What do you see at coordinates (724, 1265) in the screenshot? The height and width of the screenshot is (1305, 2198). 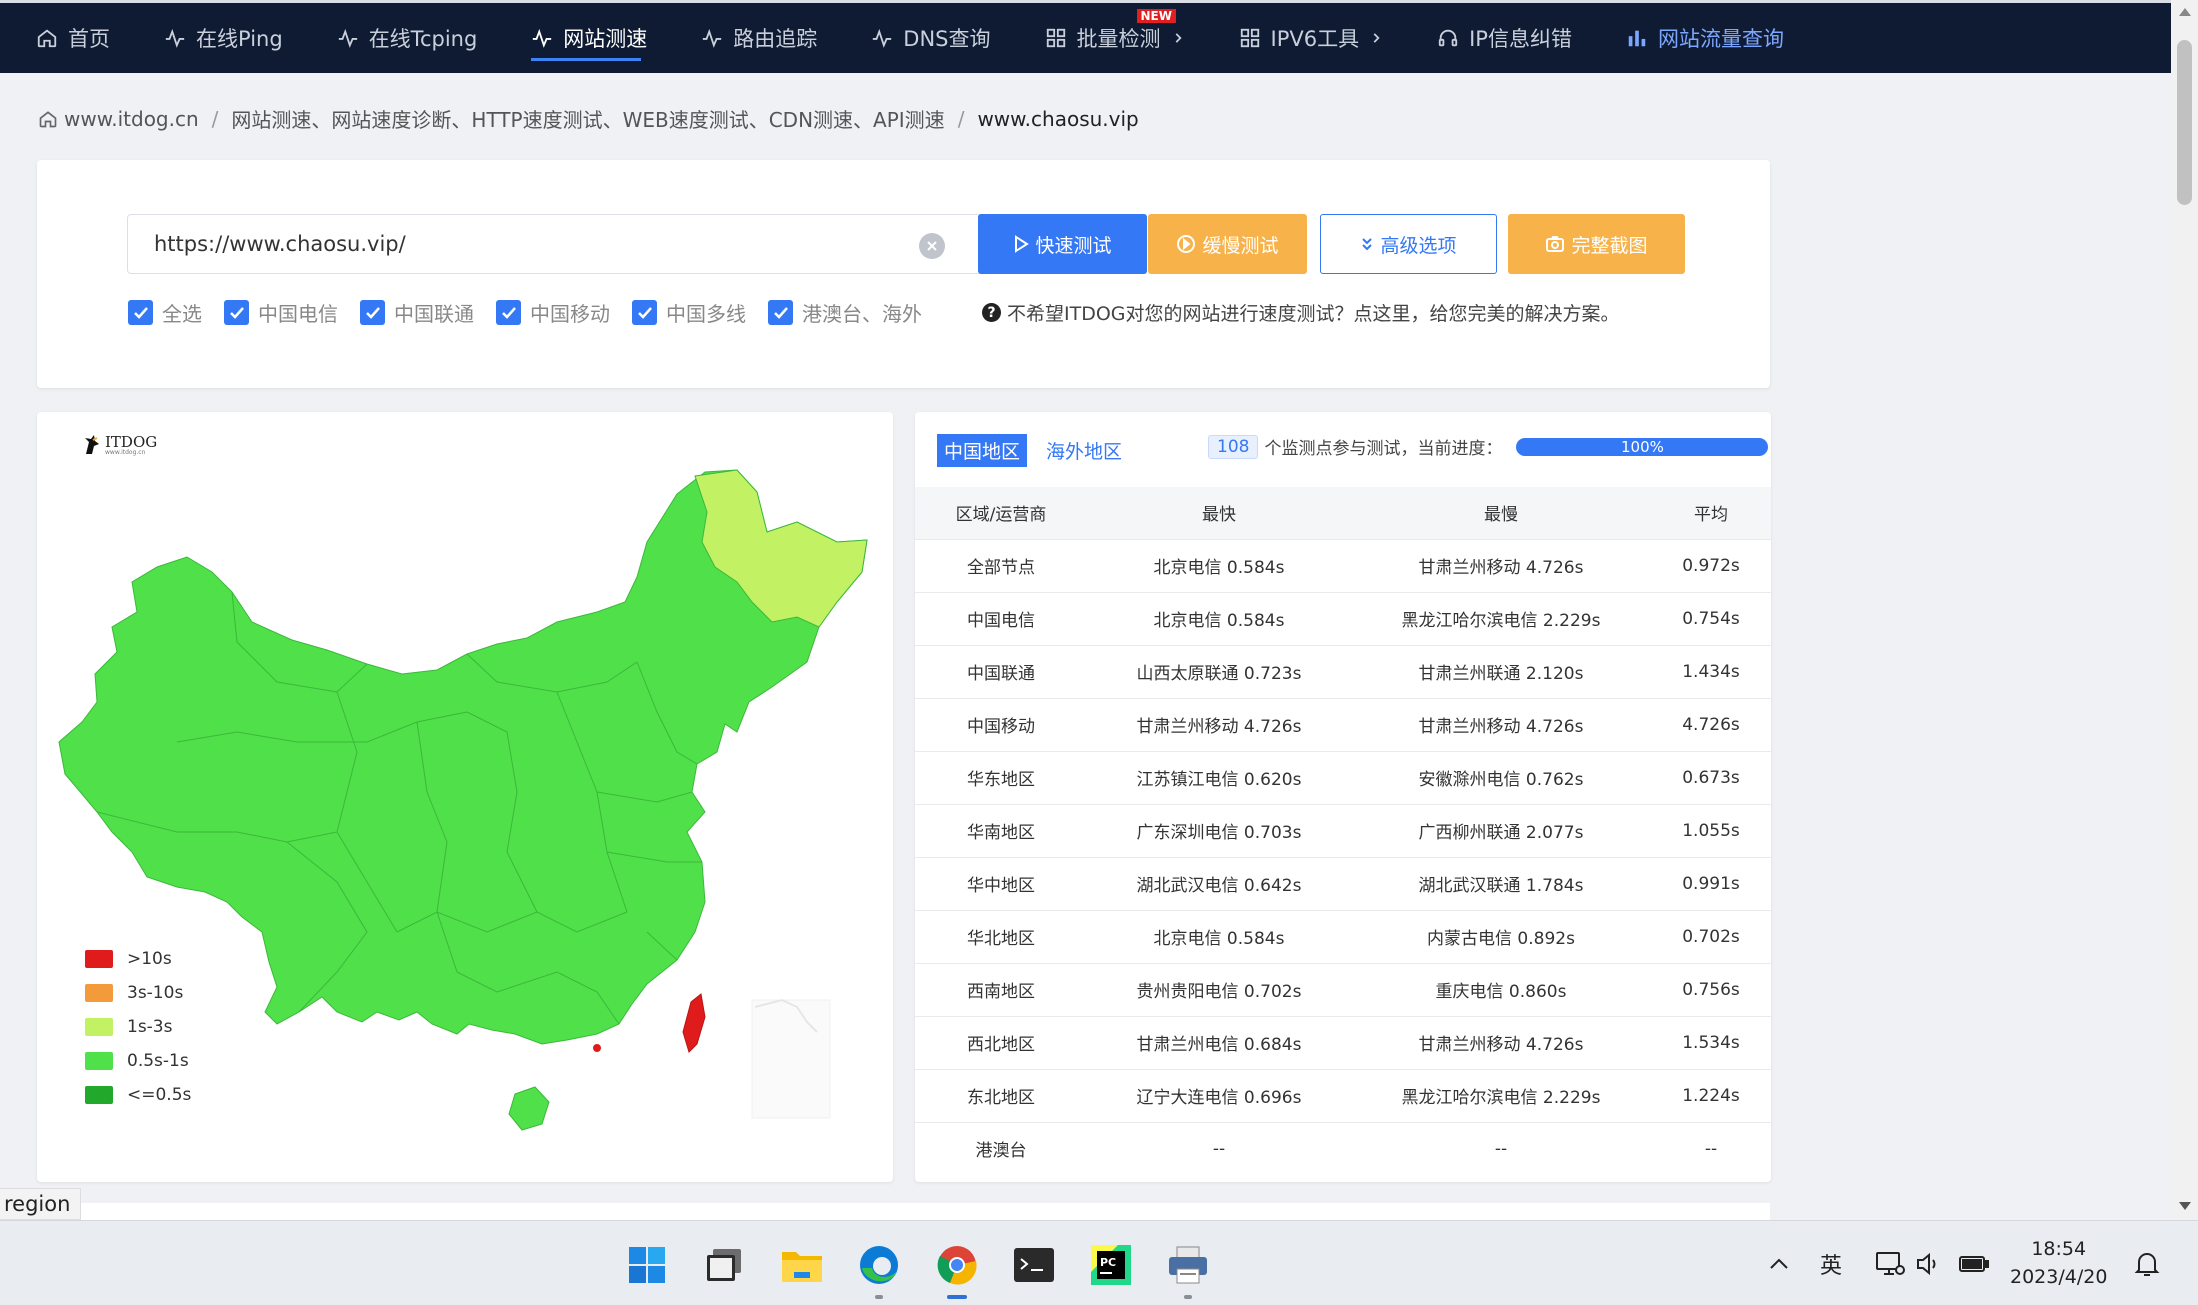 I see `task-view-icon` at bounding box center [724, 1265].